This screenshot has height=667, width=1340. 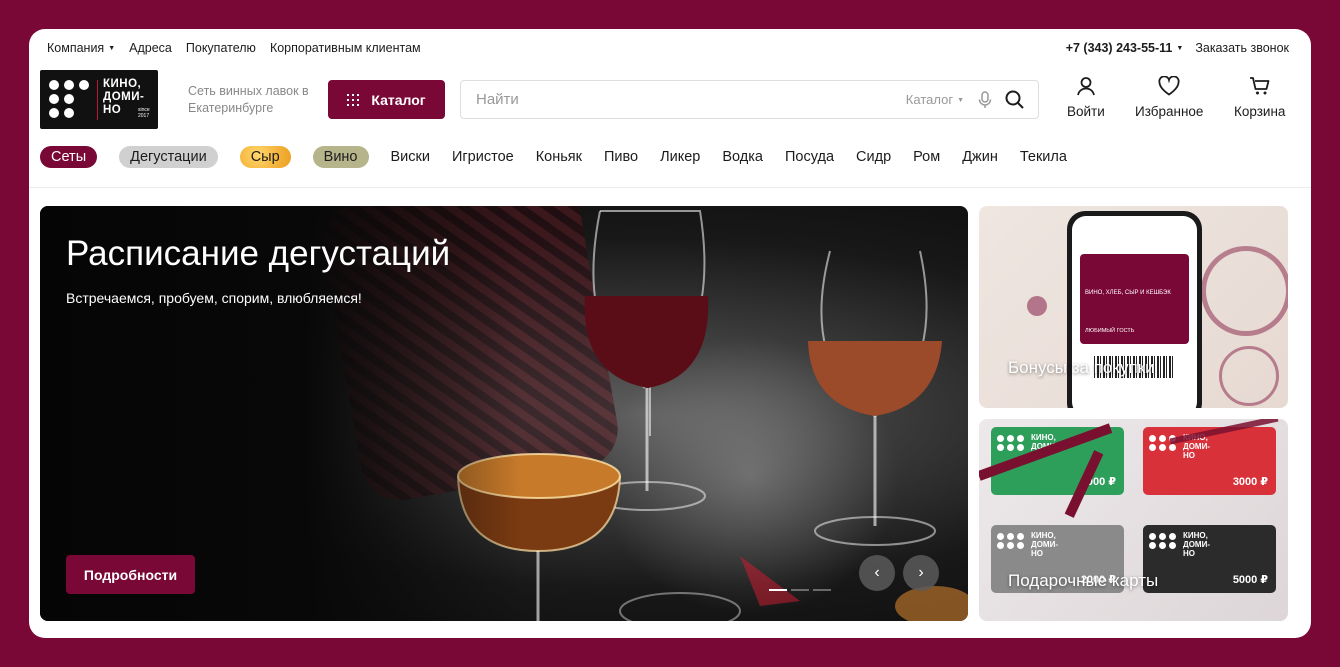 I want to click on topbar-link-corporate: Корпоративным клиентам, so click(x=345, y=48).